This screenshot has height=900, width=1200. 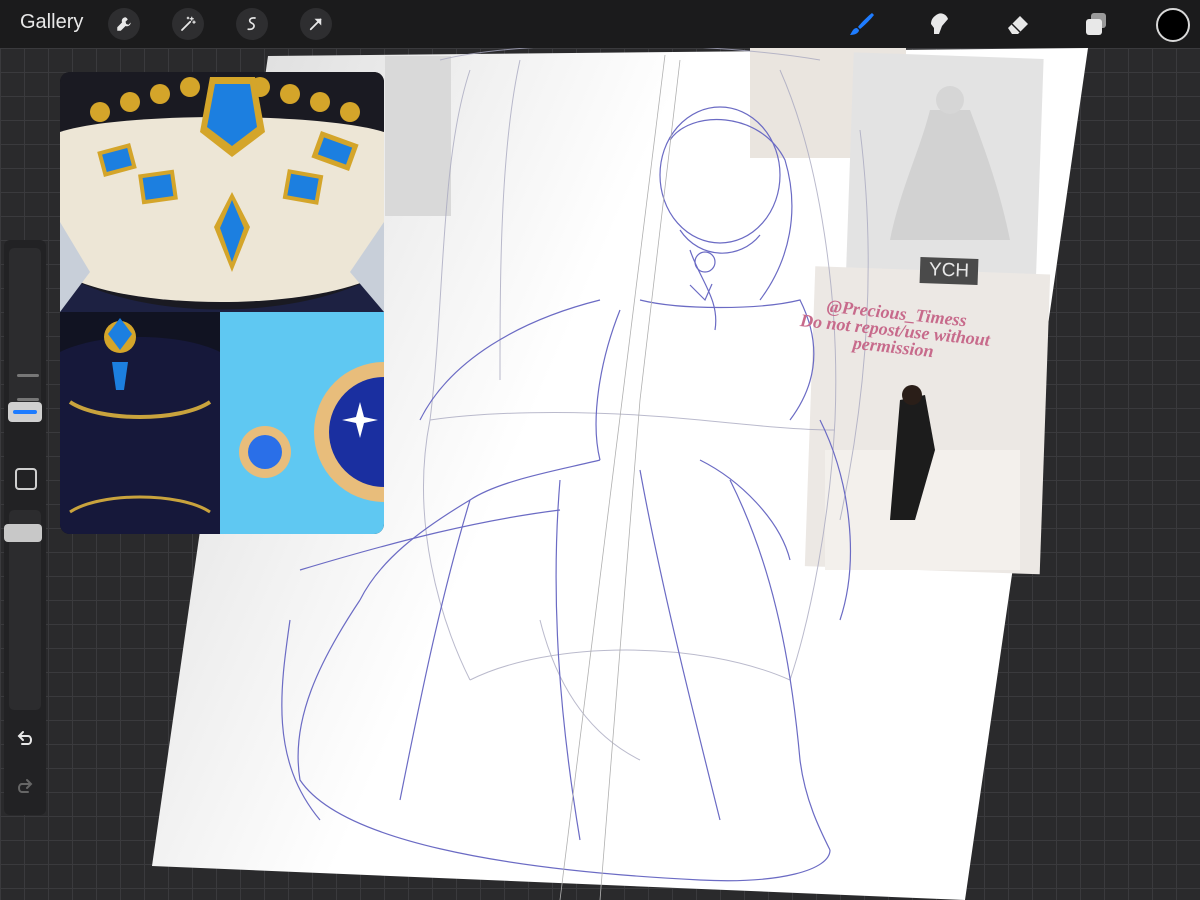 I want to click on tool-sidebar, so click(x=25, y=527).